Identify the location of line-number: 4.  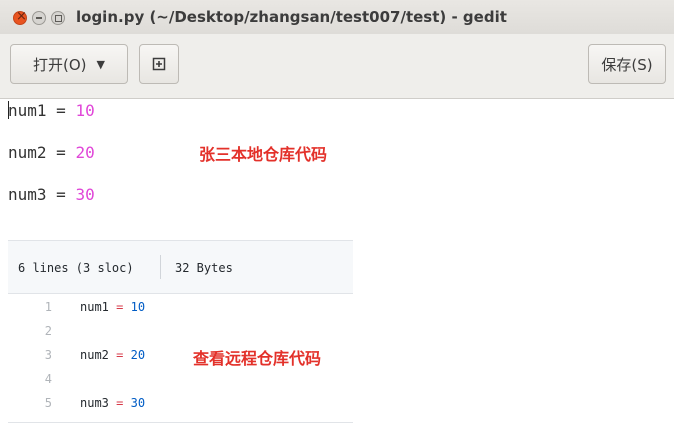
(30, 379).